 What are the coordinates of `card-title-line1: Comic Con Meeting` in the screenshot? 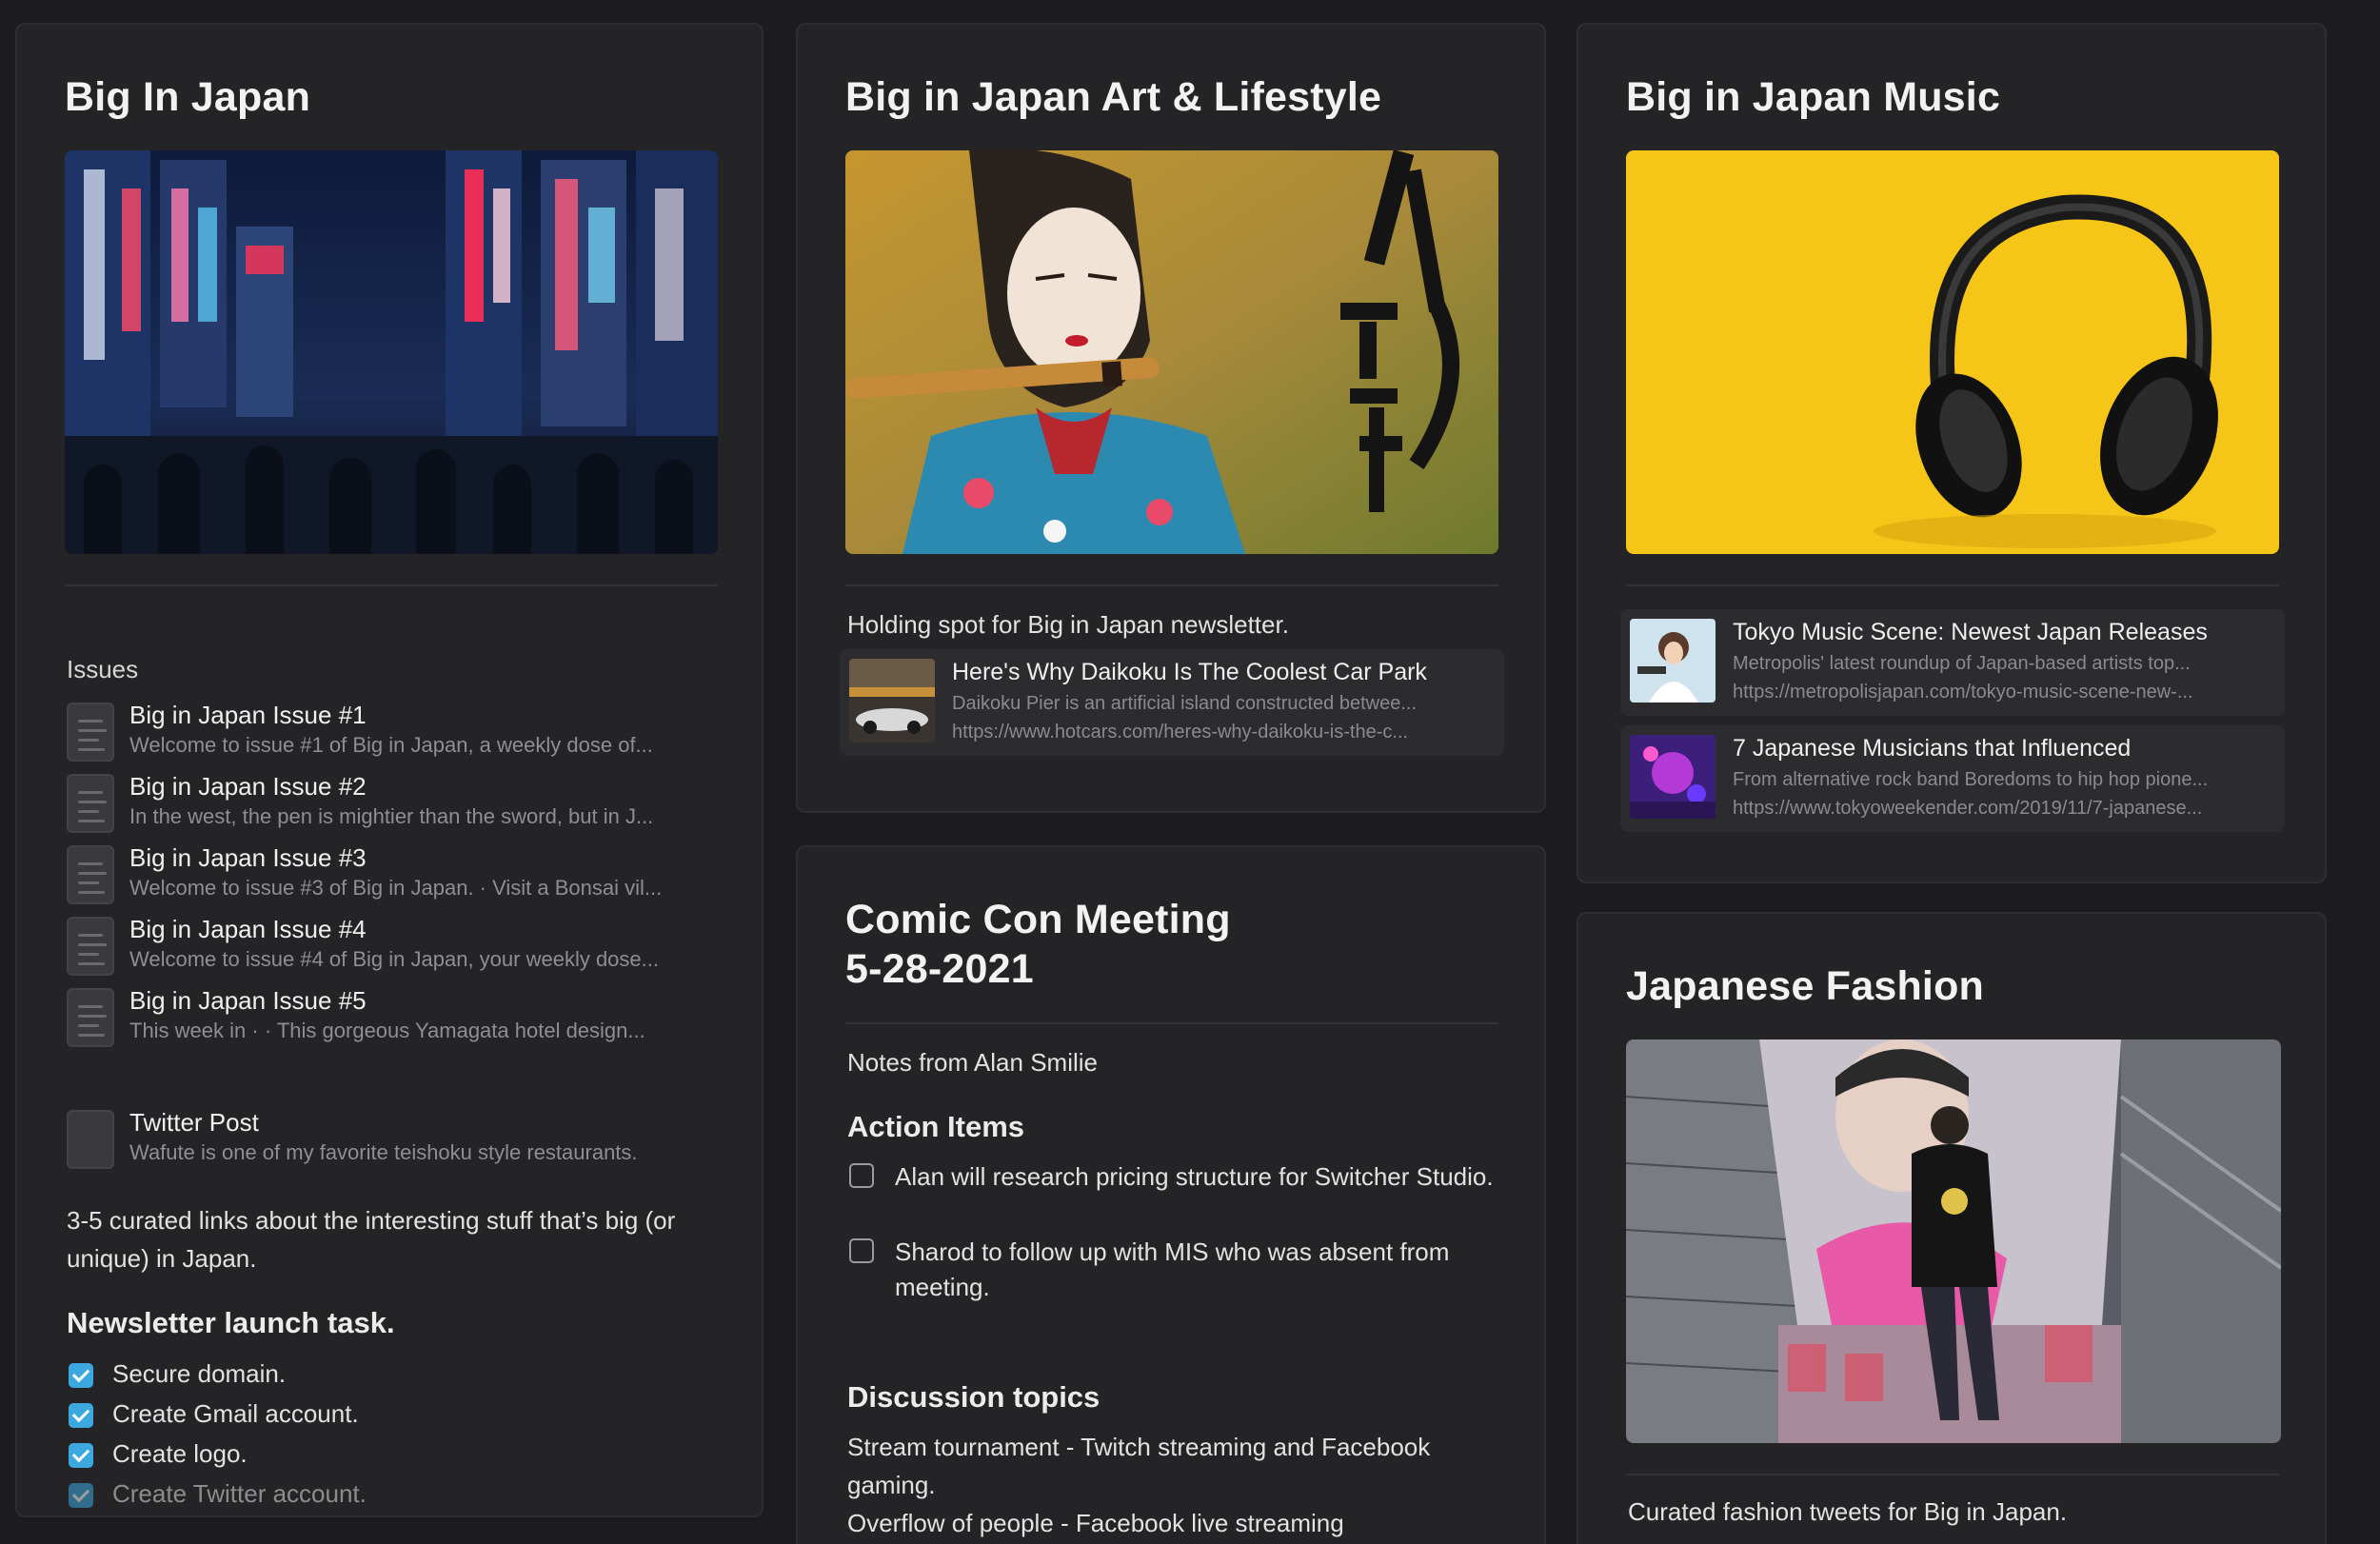 It's located at (1038, 919).